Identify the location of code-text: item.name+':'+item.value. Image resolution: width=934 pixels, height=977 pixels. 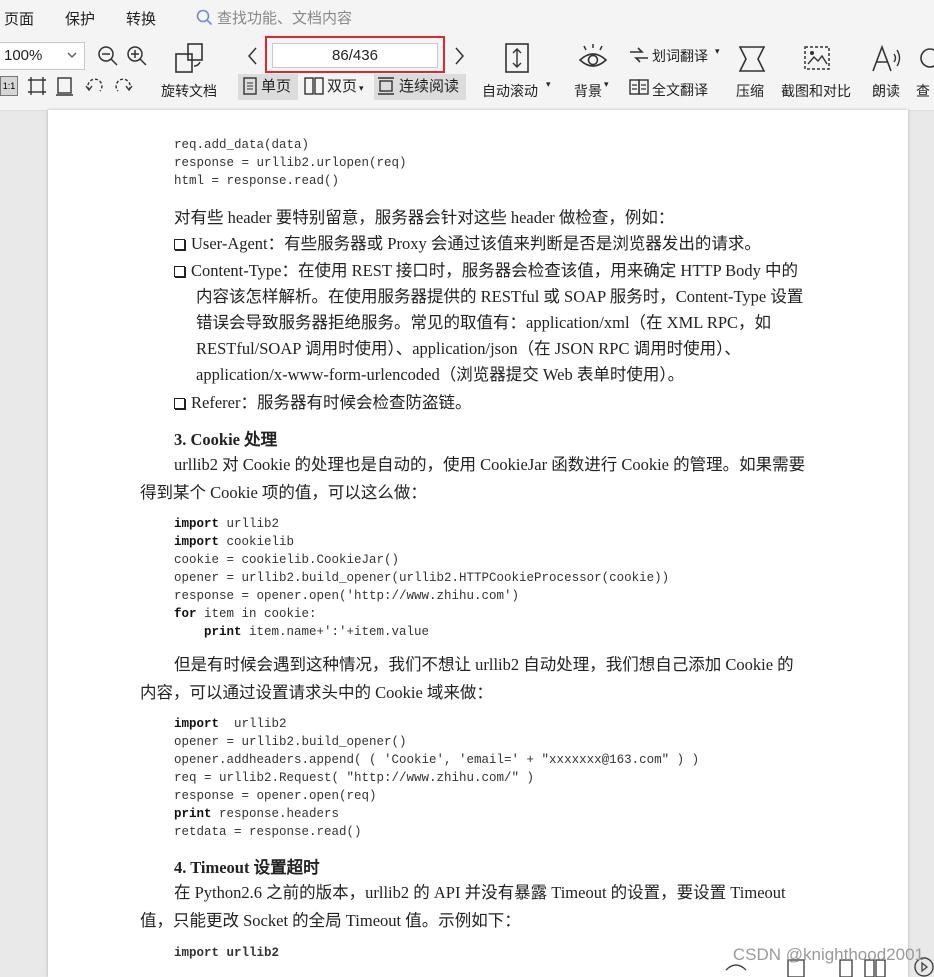
(335, 632).